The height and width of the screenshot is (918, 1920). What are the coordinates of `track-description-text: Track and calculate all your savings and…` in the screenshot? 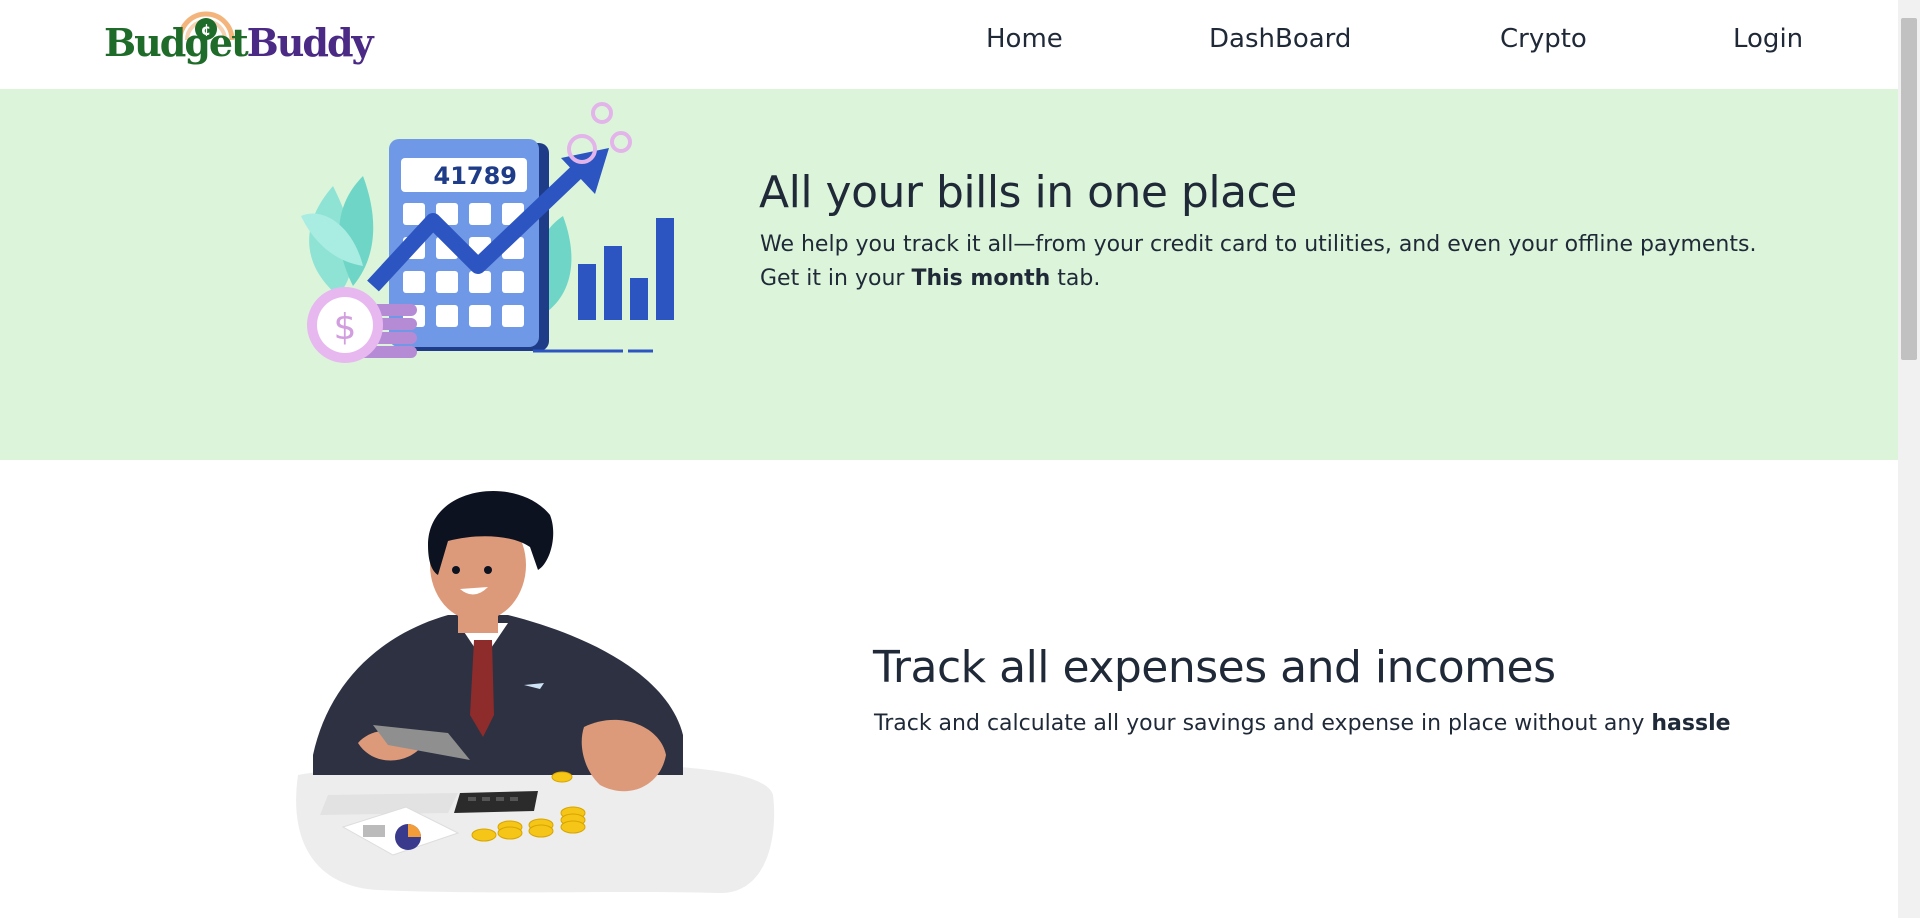 It's located at (1263, 723).